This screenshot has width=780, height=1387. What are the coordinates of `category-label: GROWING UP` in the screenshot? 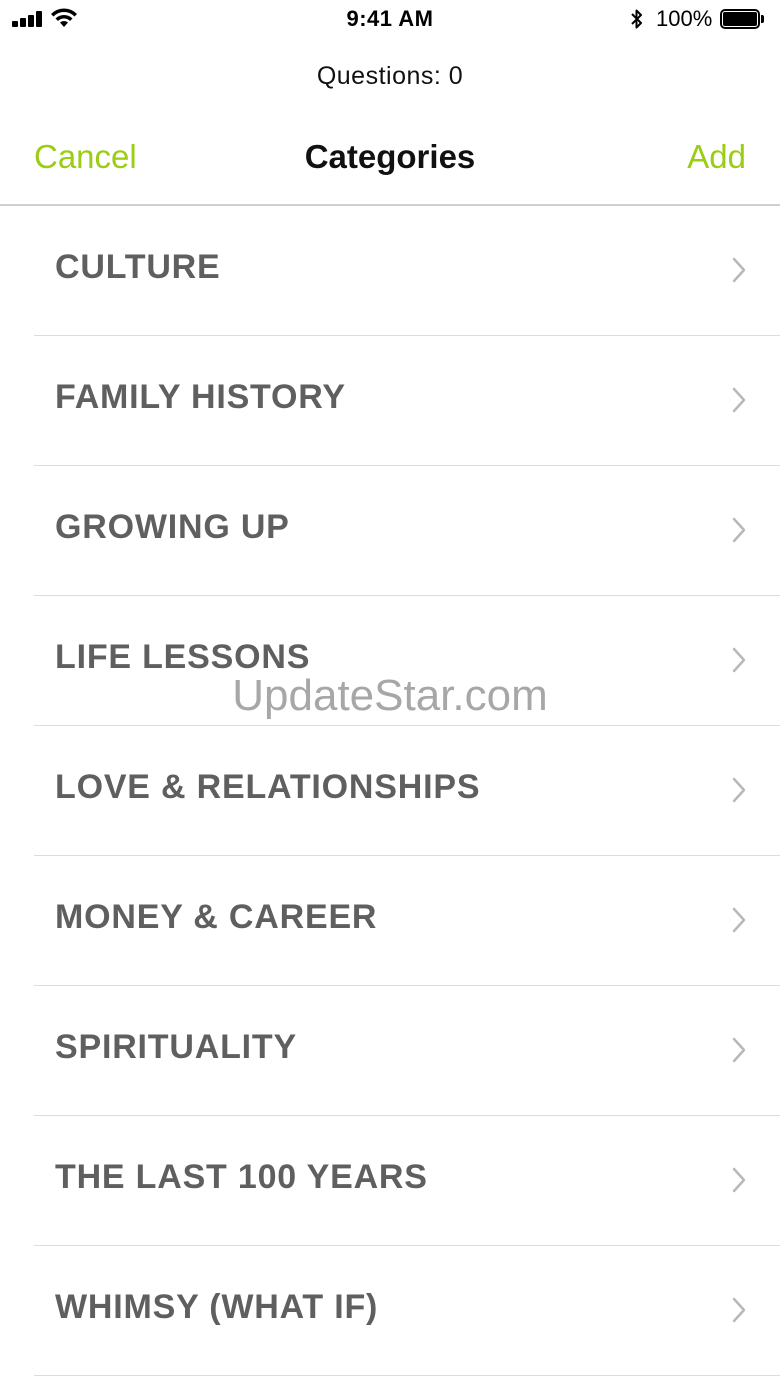 It's located at (172, 527).